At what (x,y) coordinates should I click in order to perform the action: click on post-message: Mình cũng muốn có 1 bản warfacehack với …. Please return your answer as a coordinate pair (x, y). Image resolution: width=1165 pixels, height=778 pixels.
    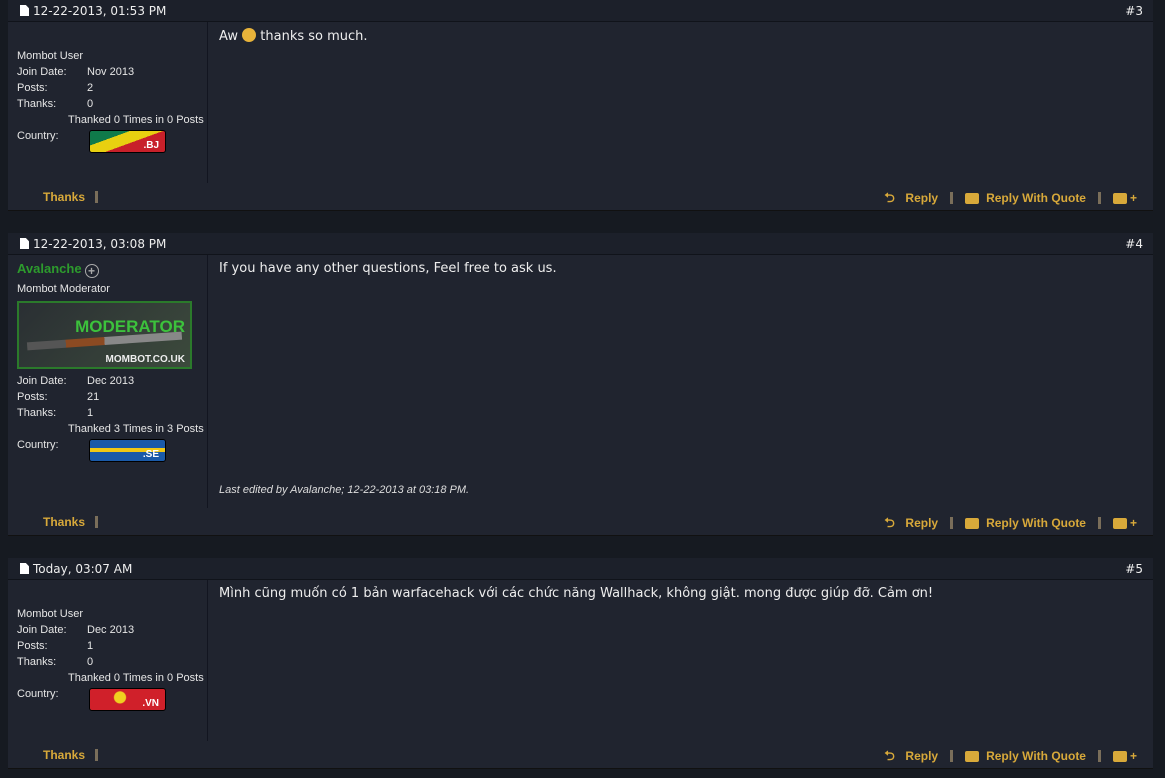
    Looking at the image, I should click on (576, 593).